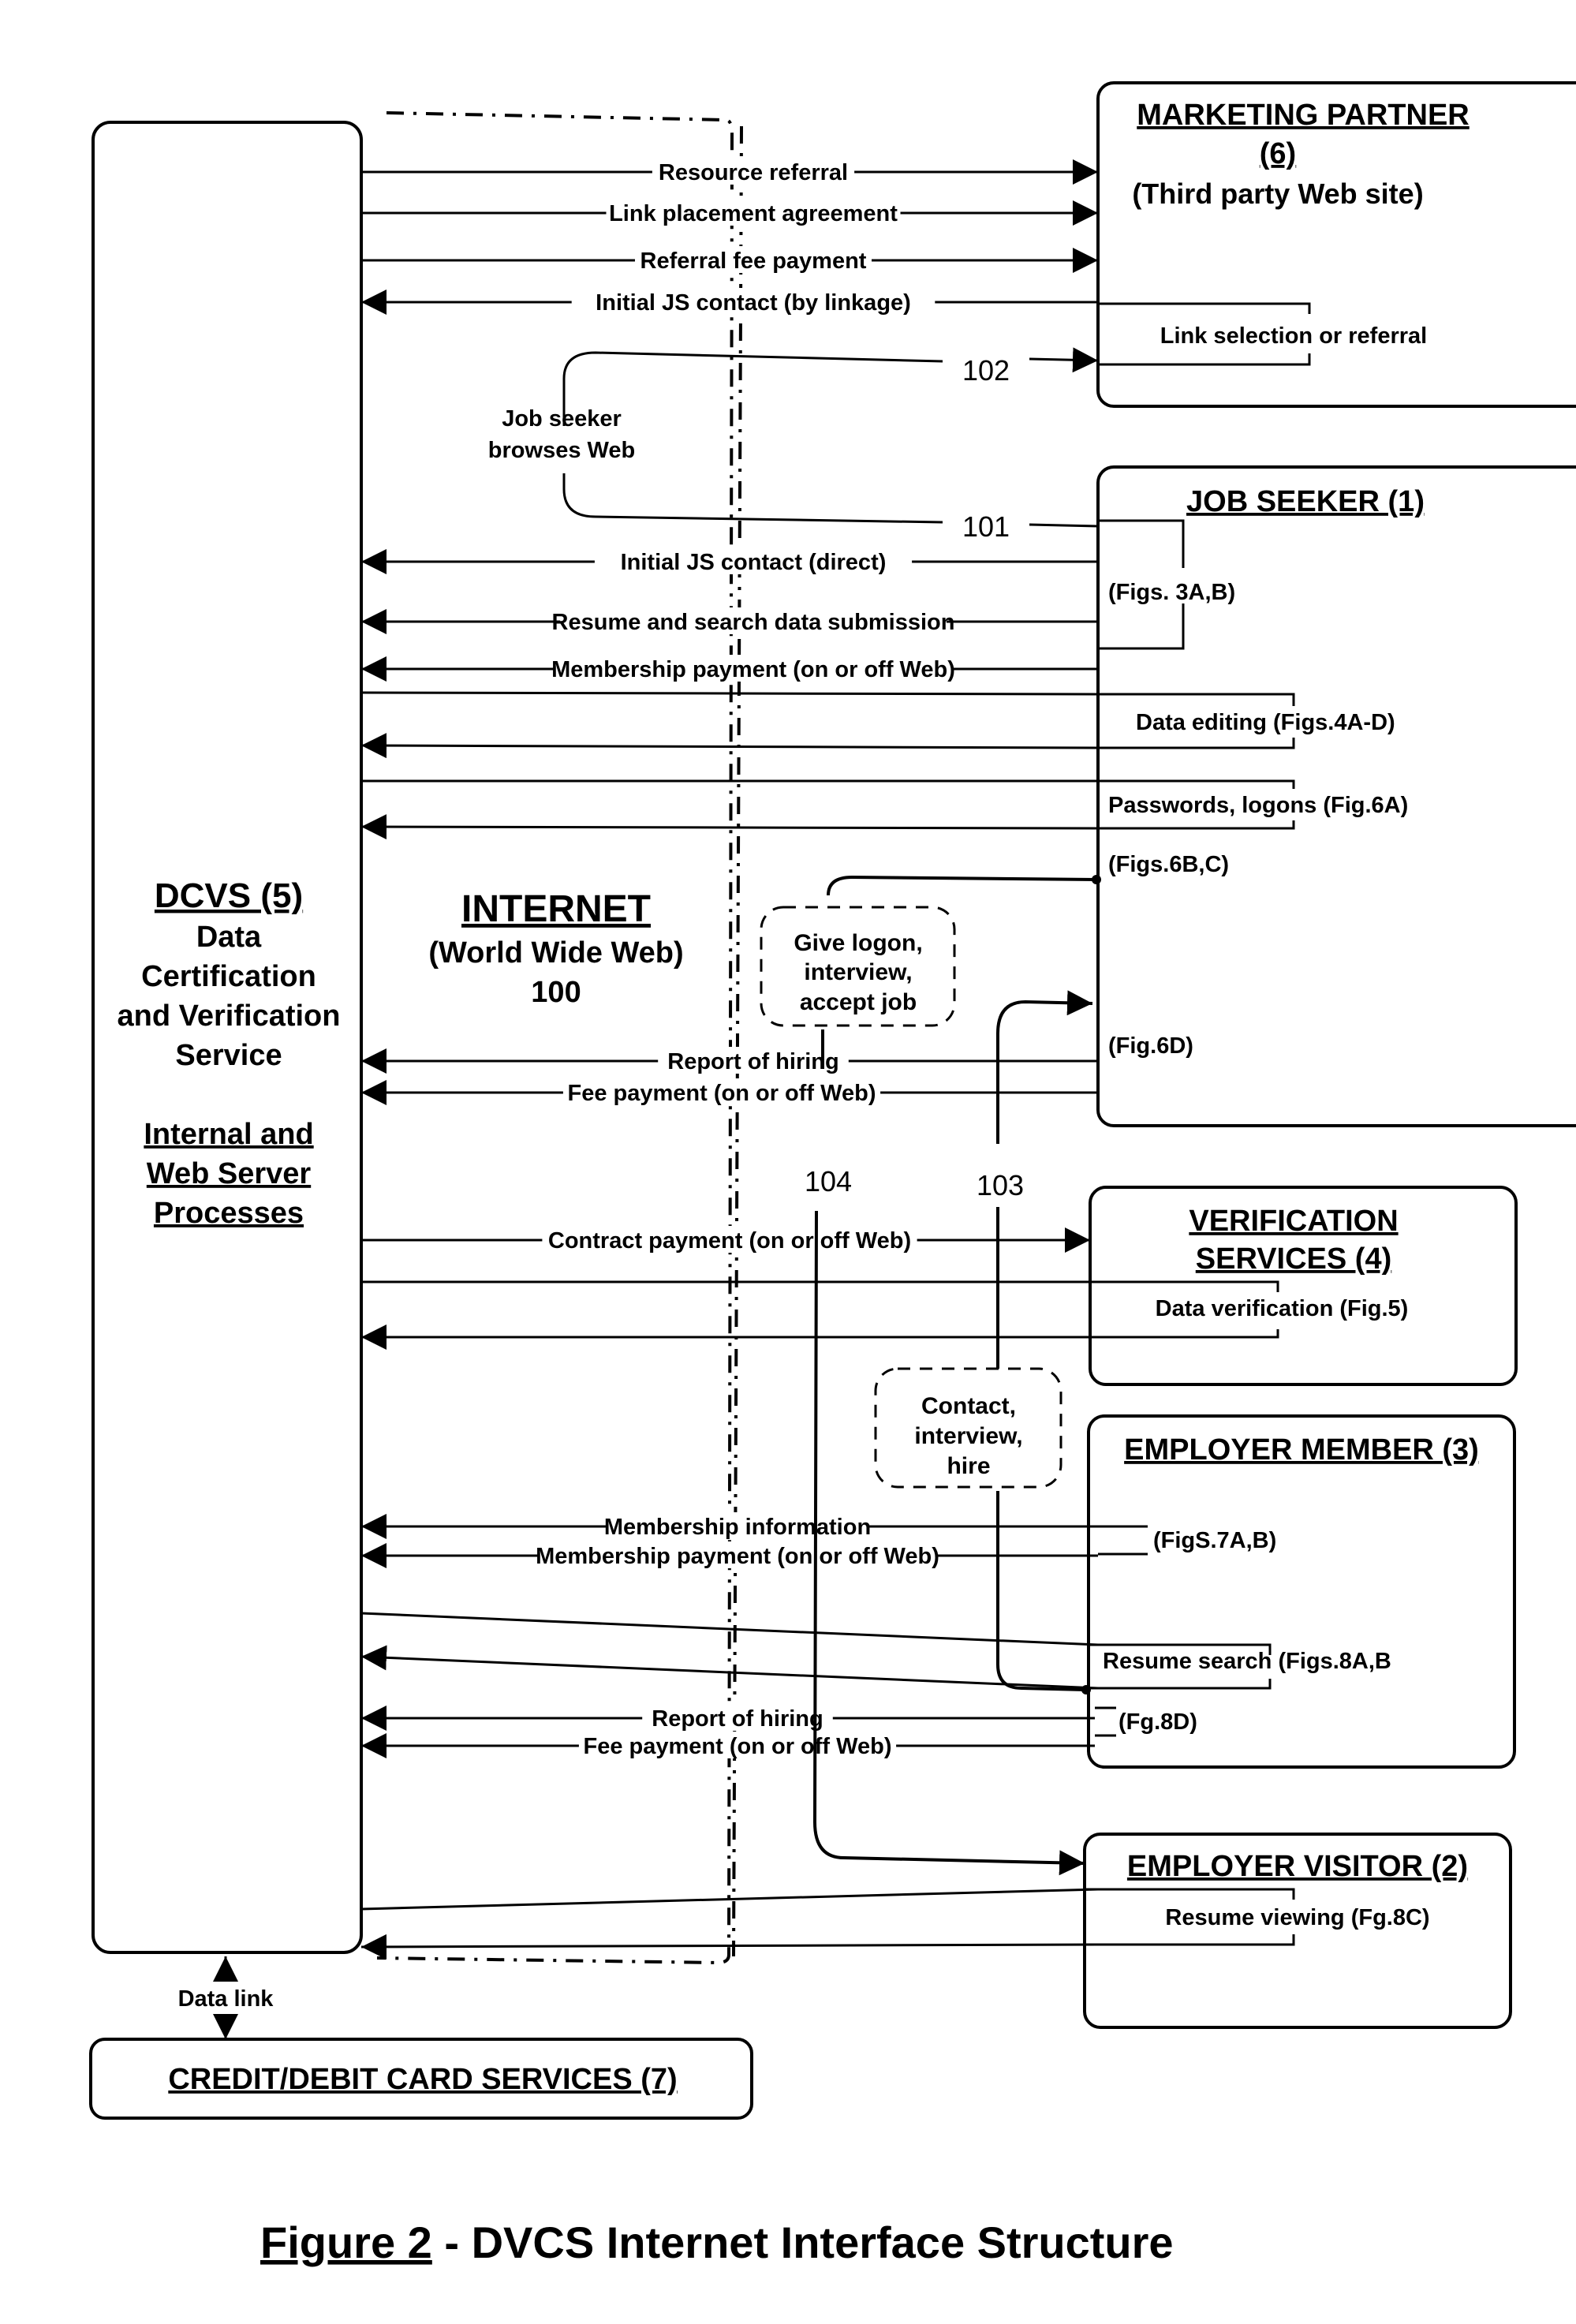 Image resolution: width=1576 pixels, height=2324 pixels. Describe the element at coordinates (858, 972) in the screenshot. I see `note-give-logon: interview,` at that location.